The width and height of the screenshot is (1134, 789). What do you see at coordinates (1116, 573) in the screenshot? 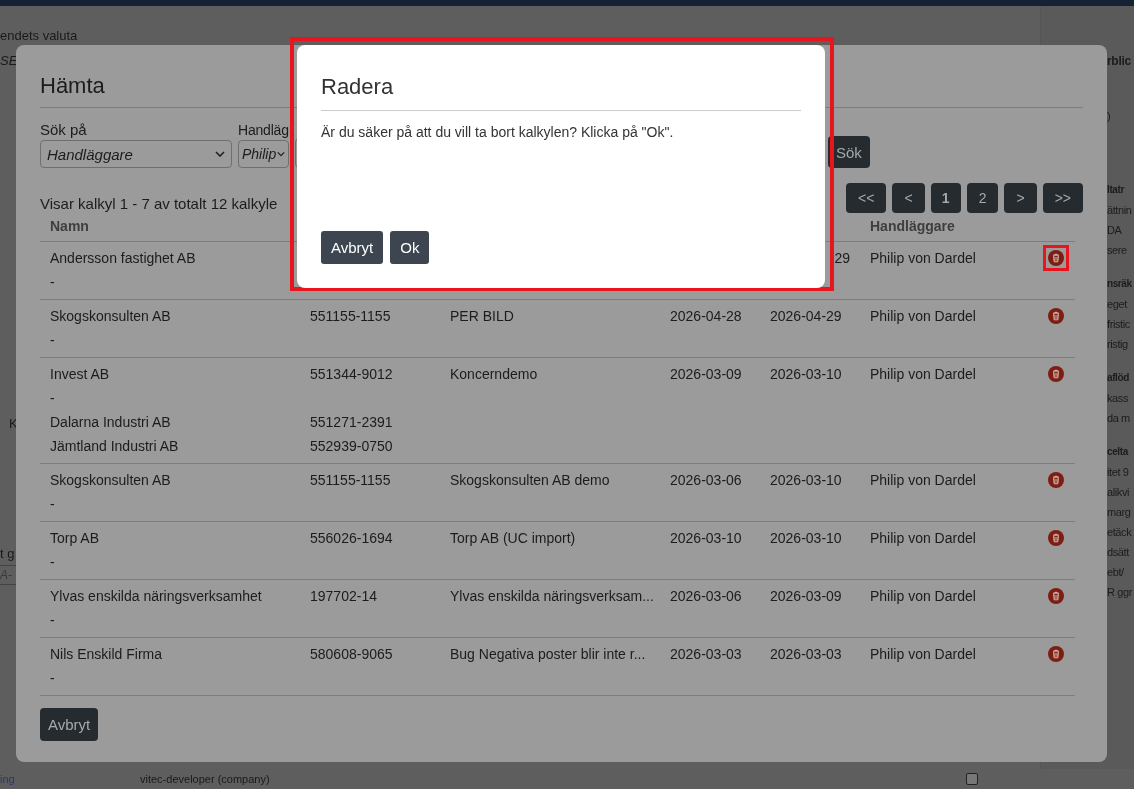
I see `text-fragment: ebt/` at bounding box center [1116, 573].